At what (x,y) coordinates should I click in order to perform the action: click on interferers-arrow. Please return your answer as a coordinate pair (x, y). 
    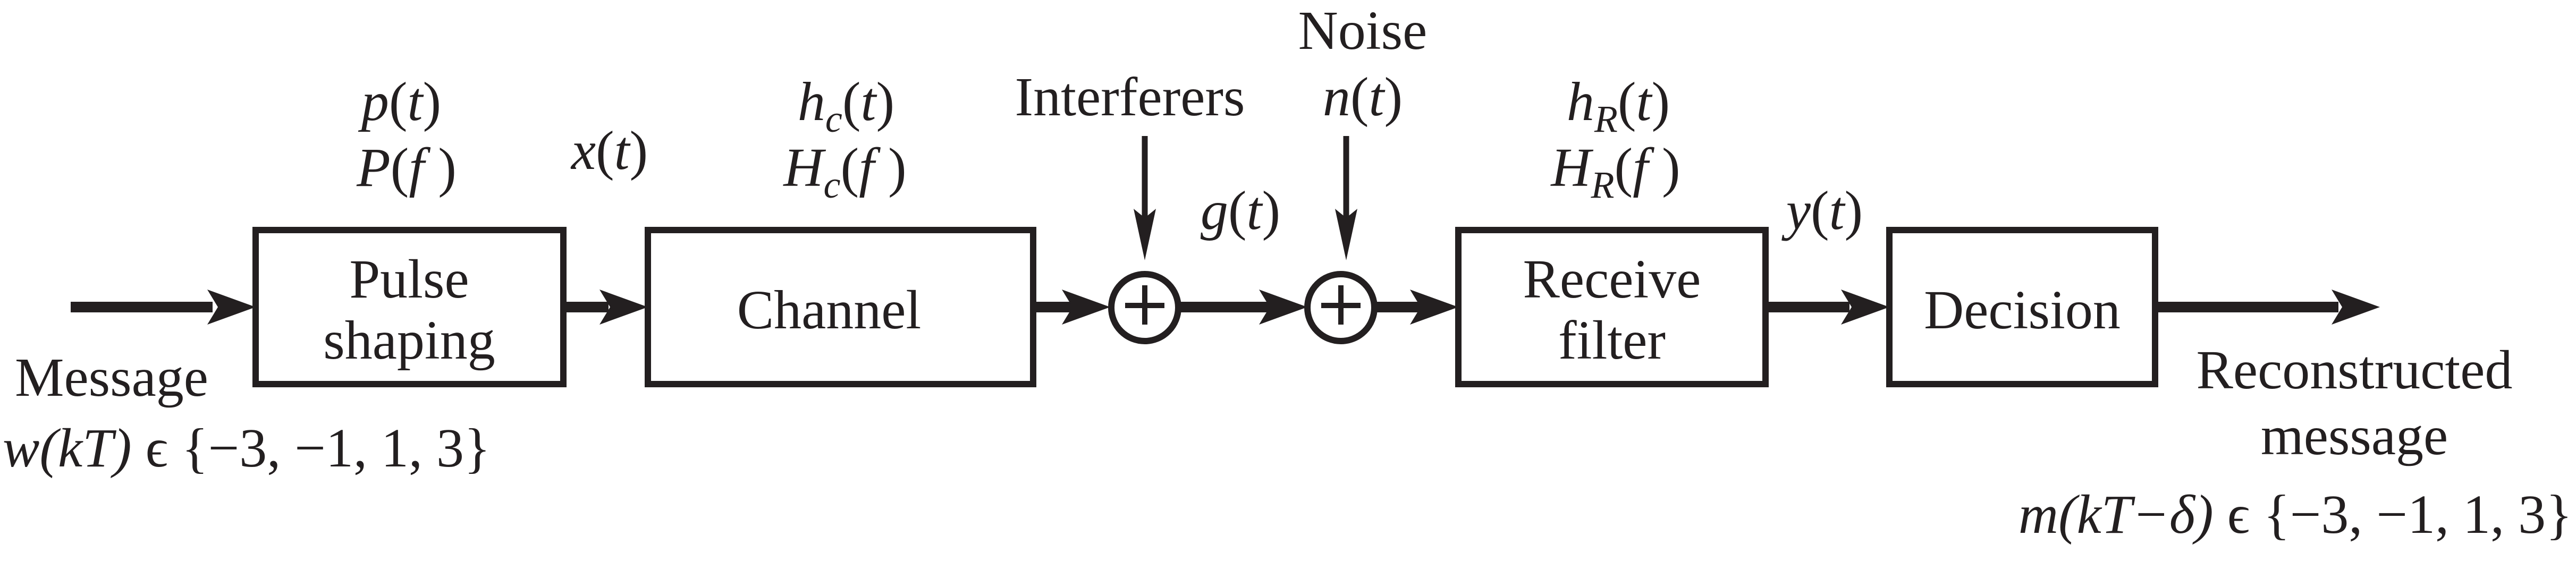
    Looking at the image, I should click on (1145, 198).